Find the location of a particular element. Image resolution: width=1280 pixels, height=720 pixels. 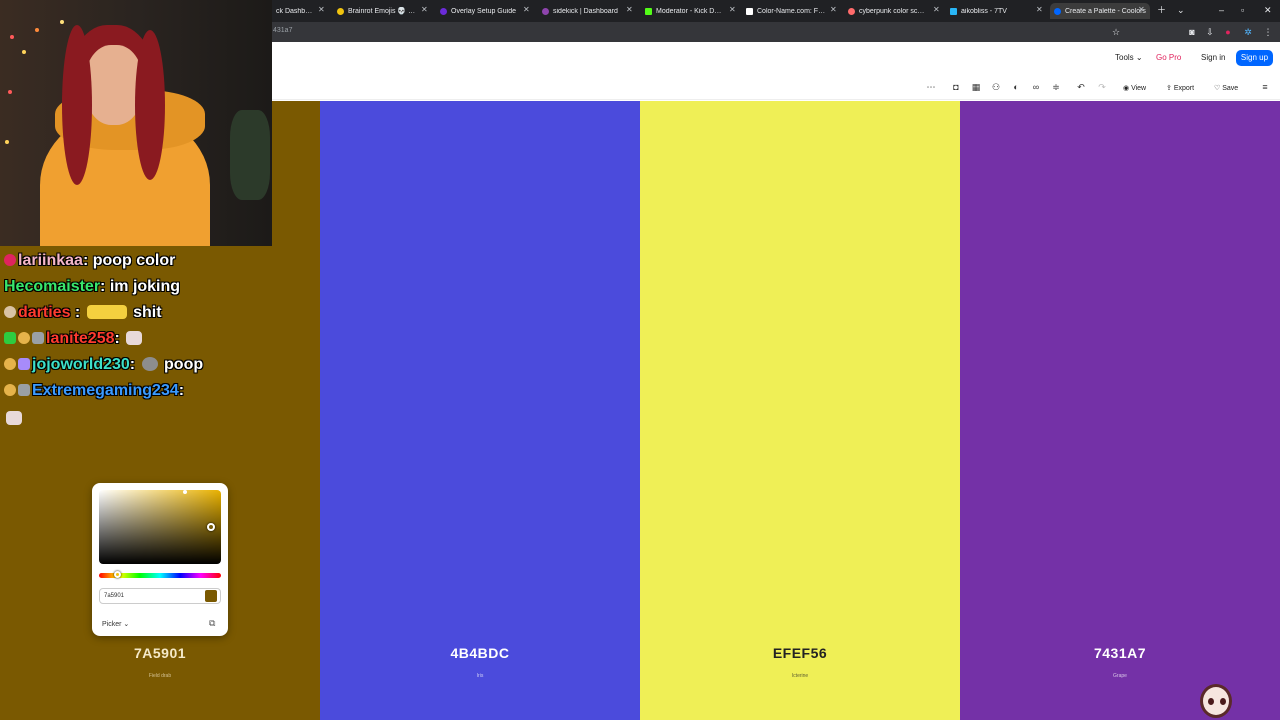

save-button: ♡ Save is located at coordinates (1226, 88).